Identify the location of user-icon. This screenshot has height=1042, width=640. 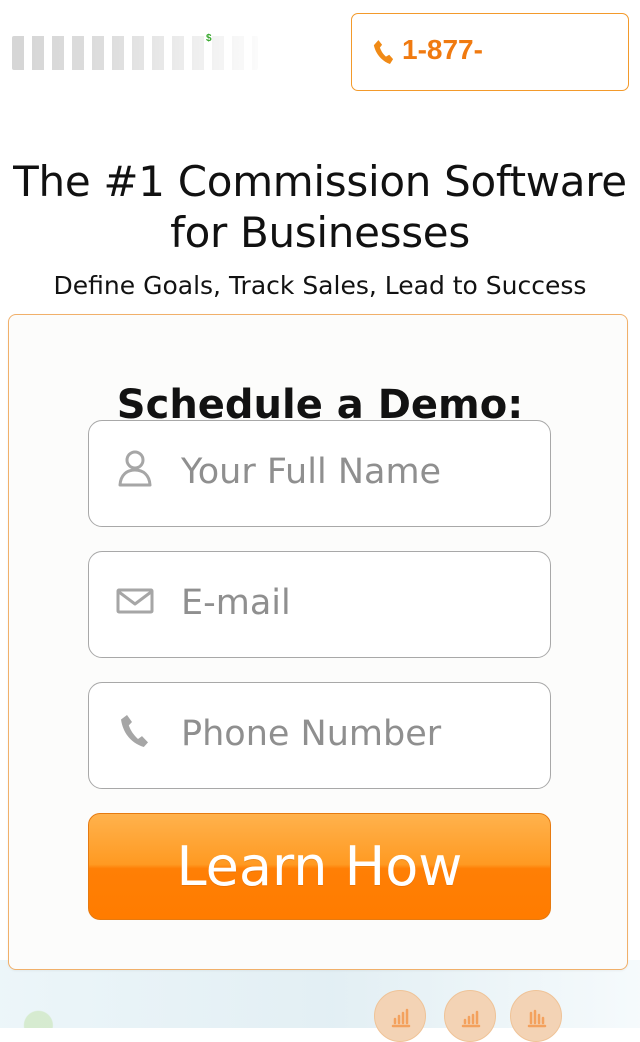
(135, 469).